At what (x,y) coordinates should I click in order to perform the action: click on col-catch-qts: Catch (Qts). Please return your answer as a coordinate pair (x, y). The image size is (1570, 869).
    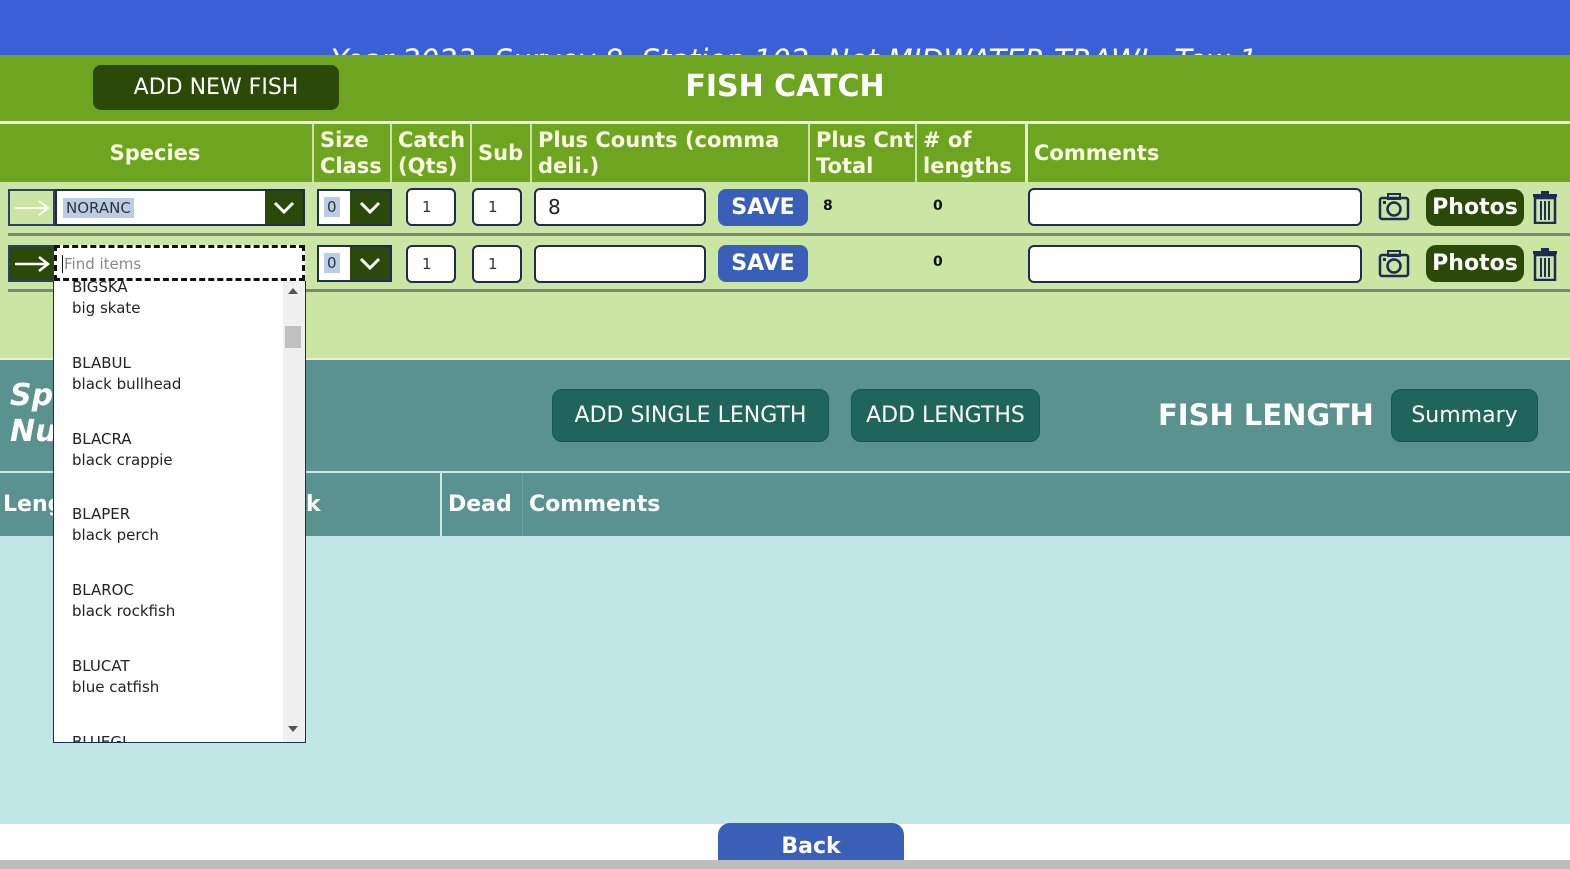
    Looking at the image, I should click on (430, 153).